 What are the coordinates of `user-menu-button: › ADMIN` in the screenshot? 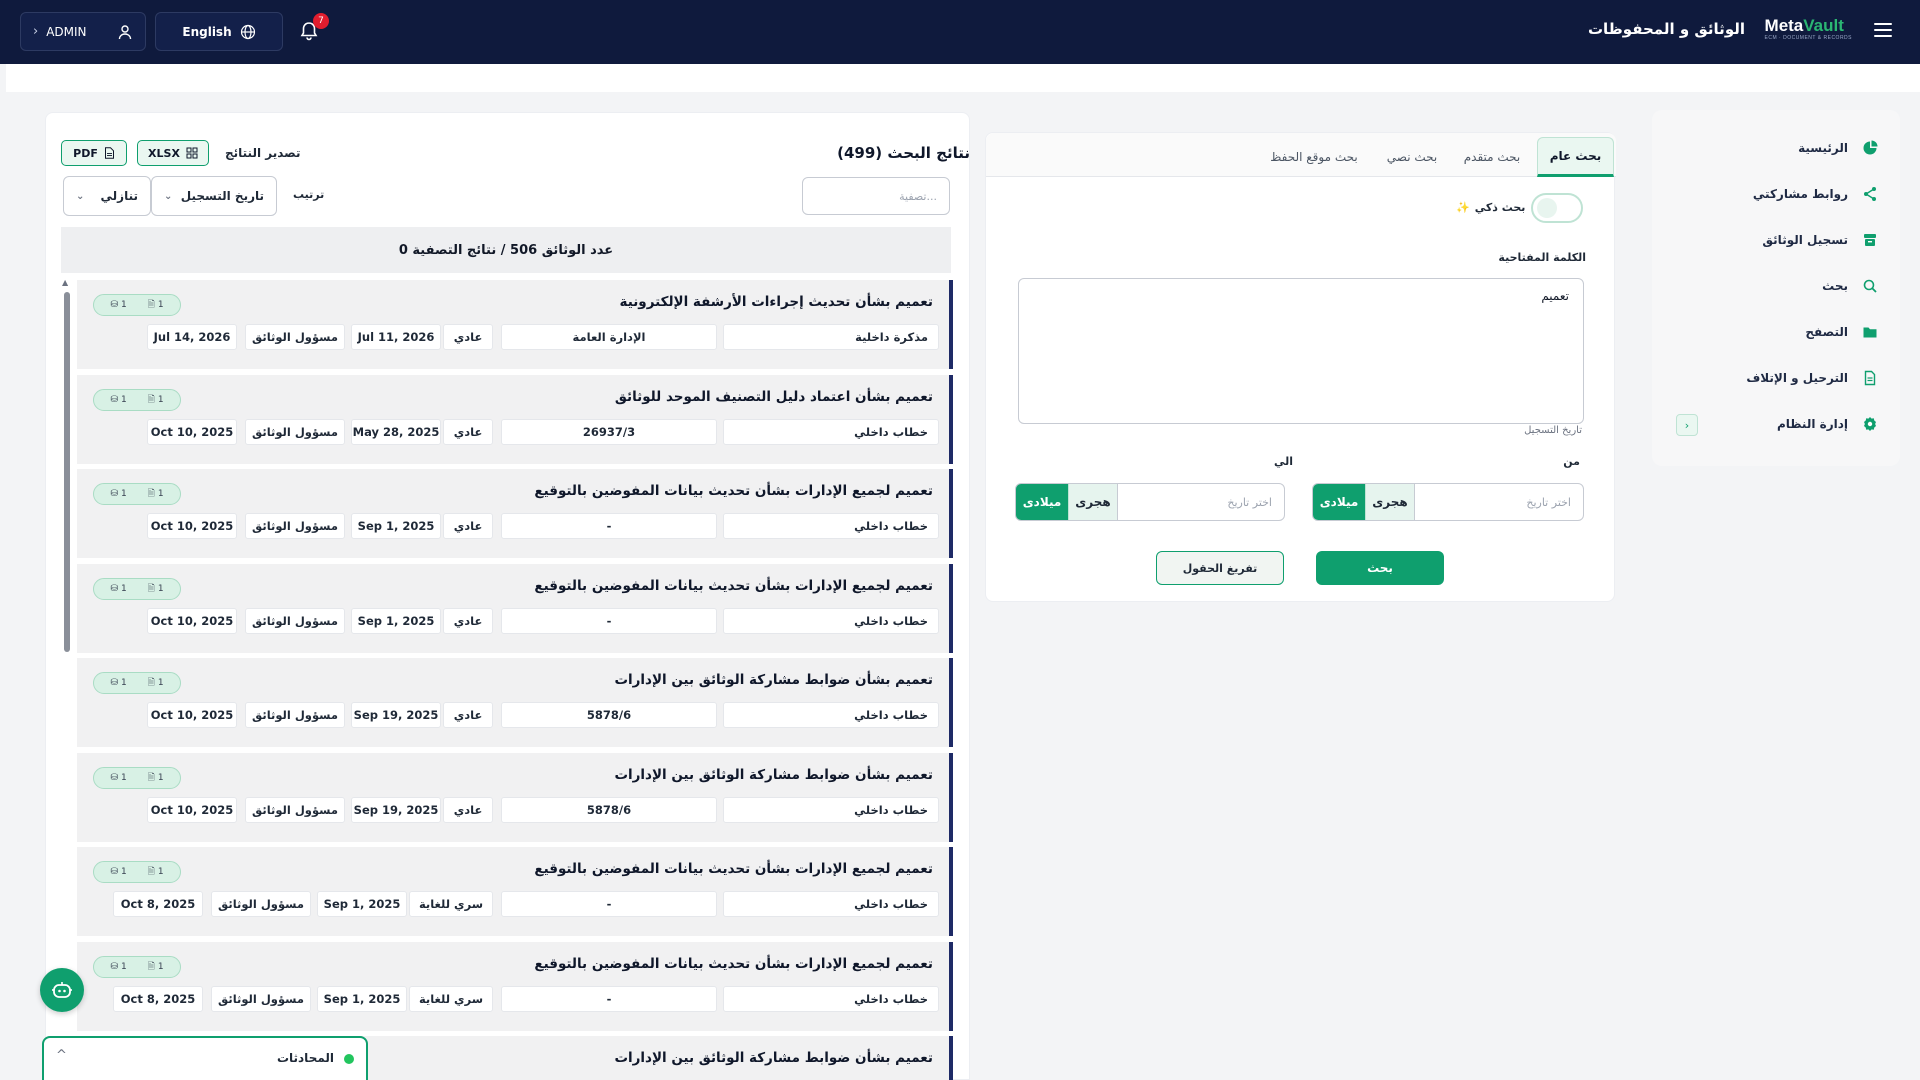 It's located at (83, 31).